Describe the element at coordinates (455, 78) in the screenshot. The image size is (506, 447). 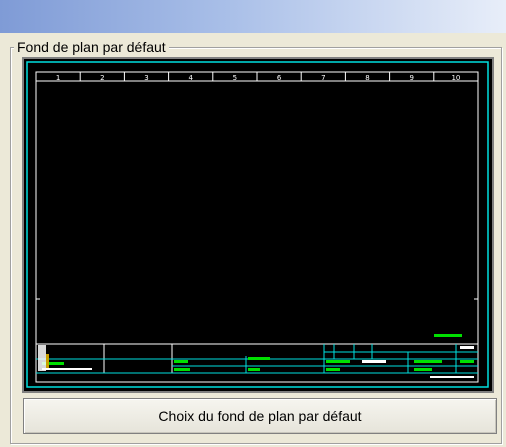
I see `column-number: 10` at that location.